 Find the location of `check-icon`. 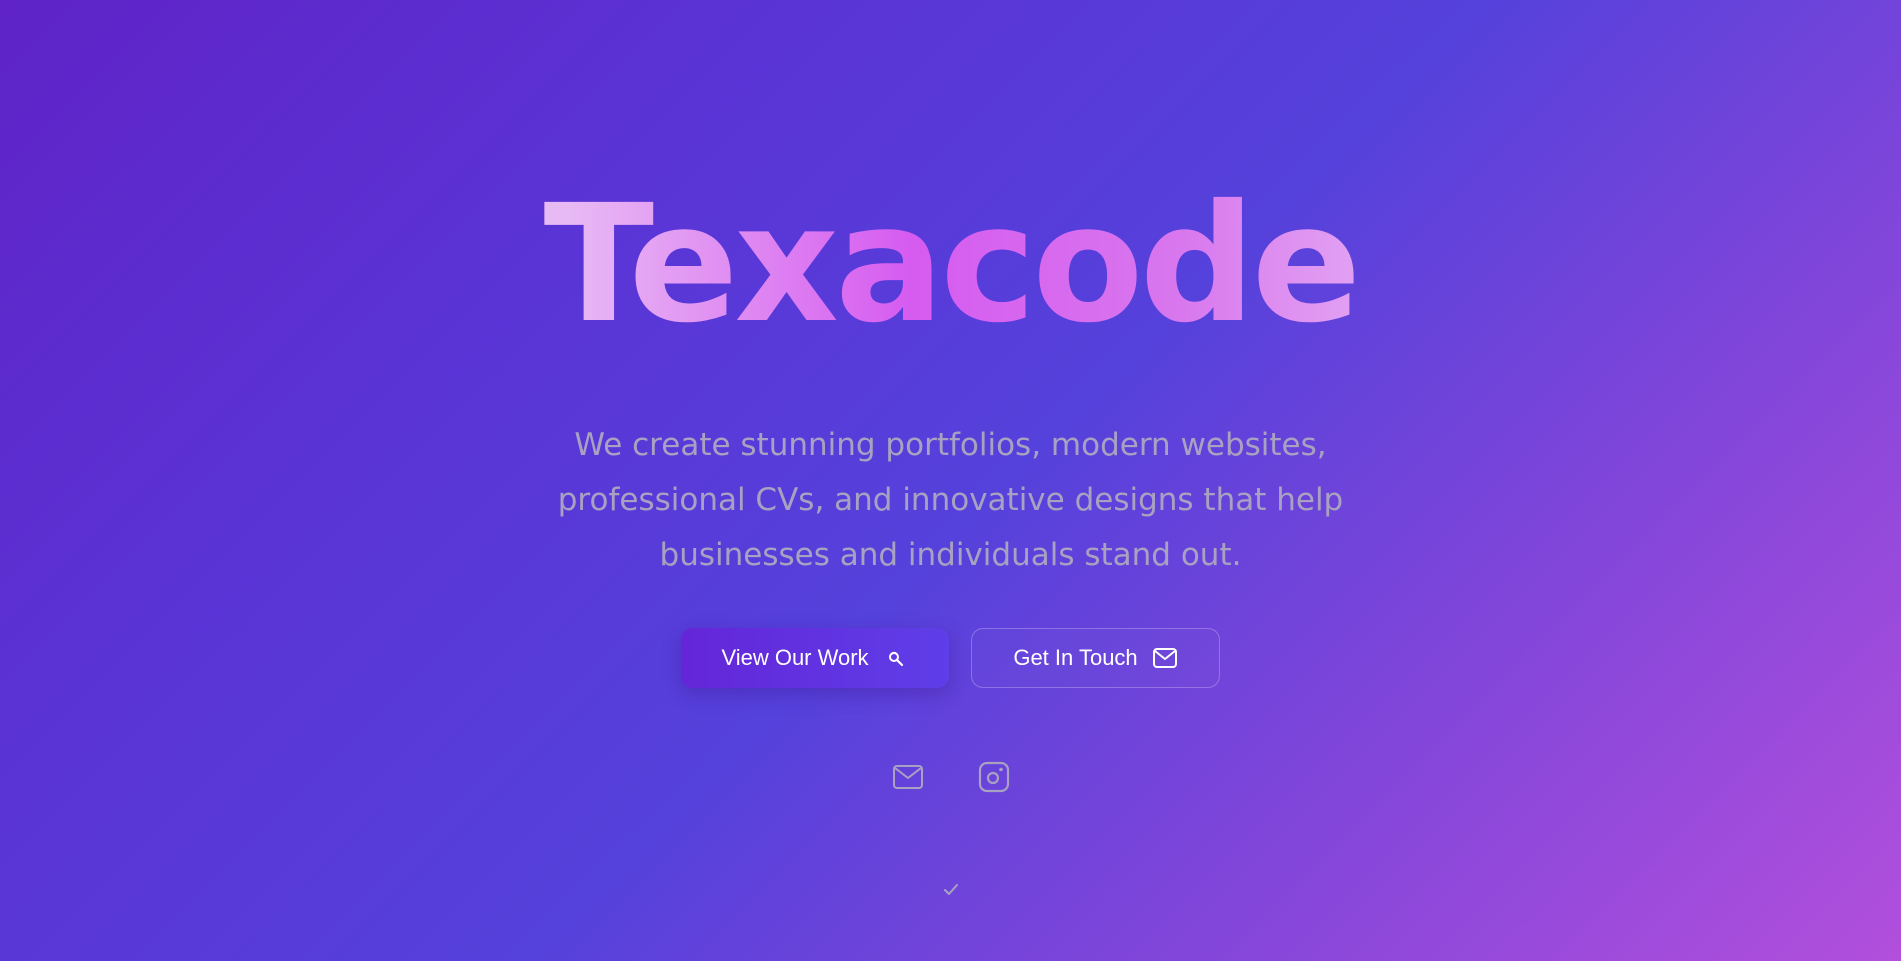

check-icon is located at coordinates (951, 892).